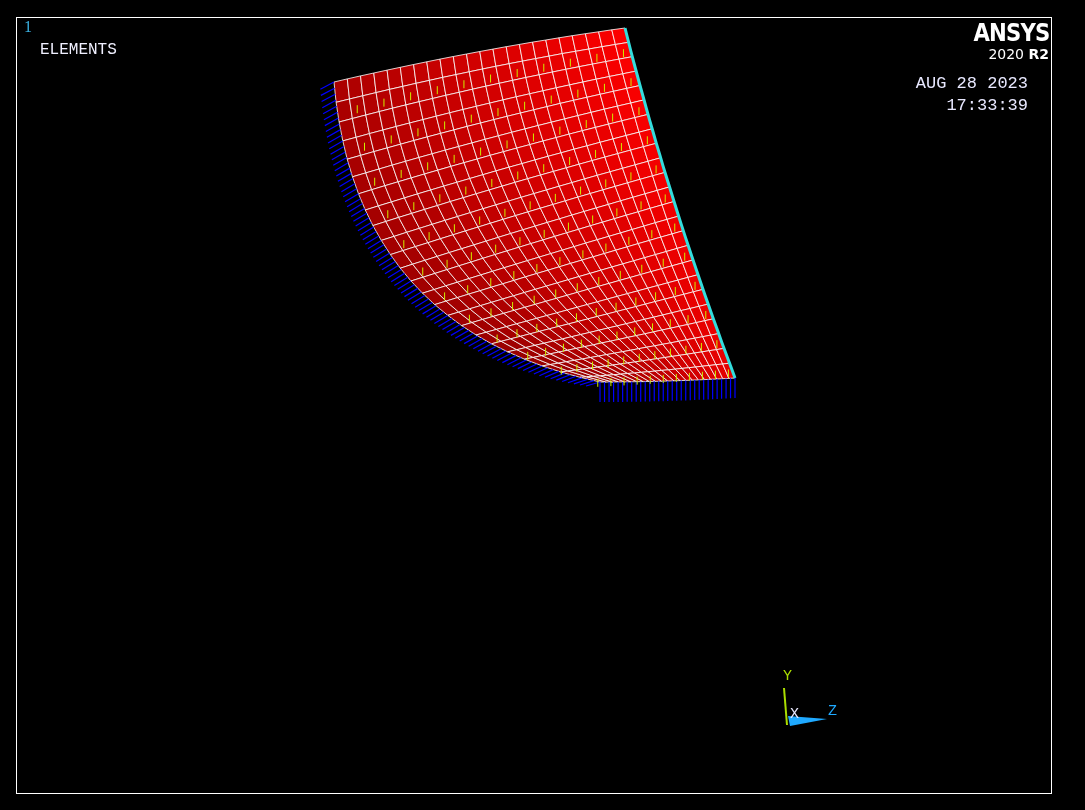  I want to click on axis-triad-drawing, so click(805, 706).